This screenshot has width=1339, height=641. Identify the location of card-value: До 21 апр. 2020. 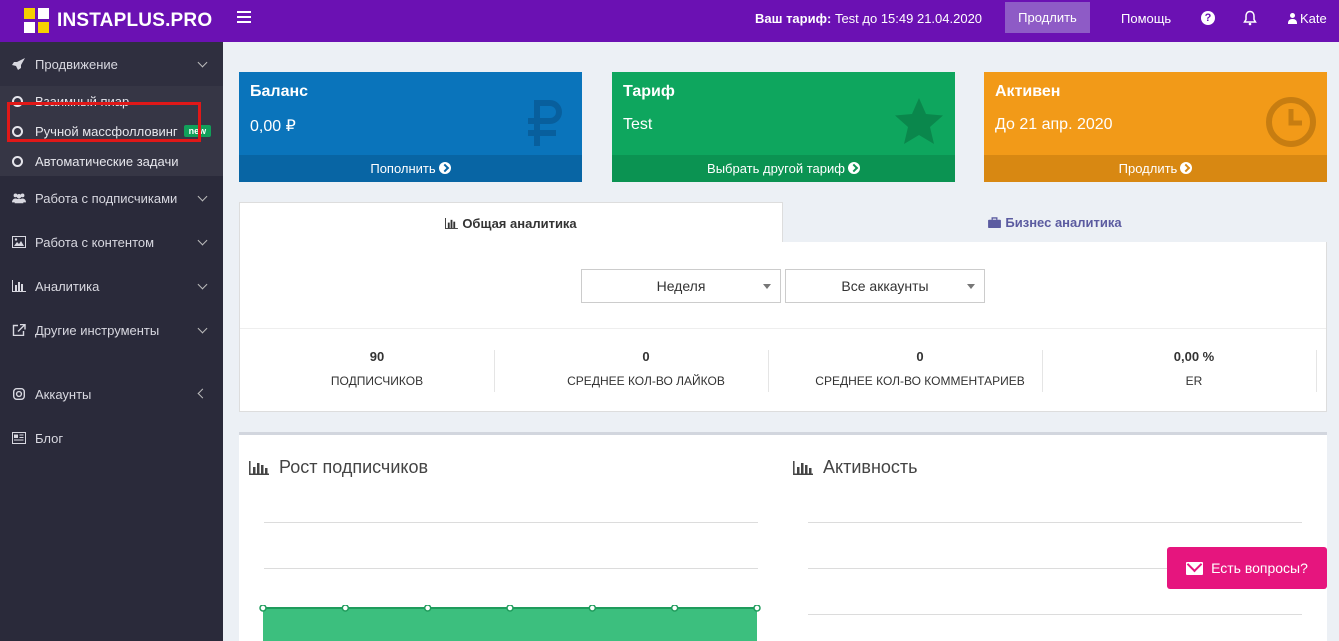
(1054, 124).